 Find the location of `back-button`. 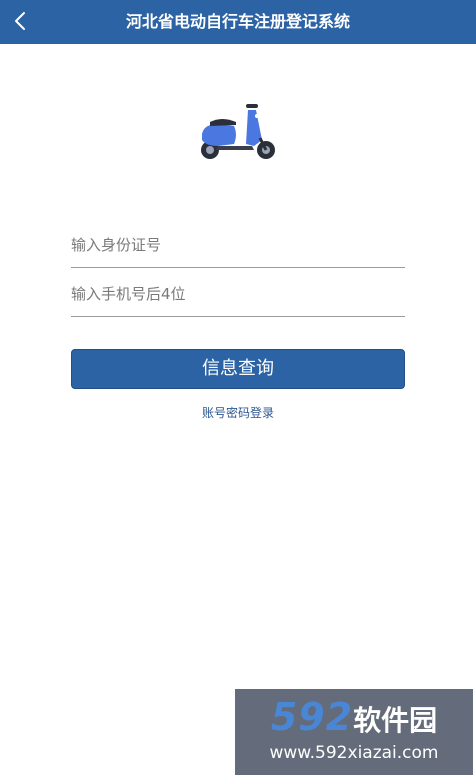

back-button is located at coordinates (21, 21).